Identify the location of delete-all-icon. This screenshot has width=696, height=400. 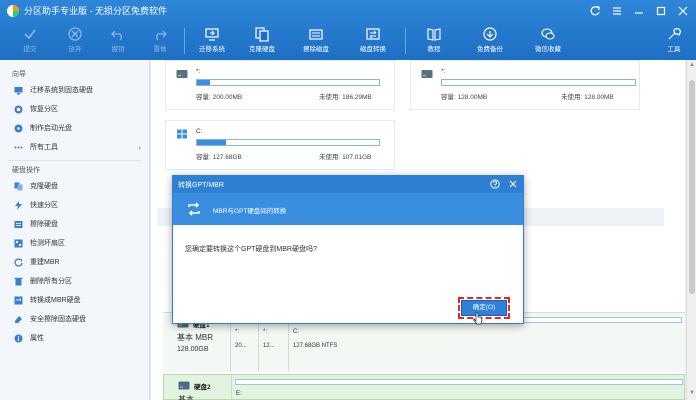
(18, 281).